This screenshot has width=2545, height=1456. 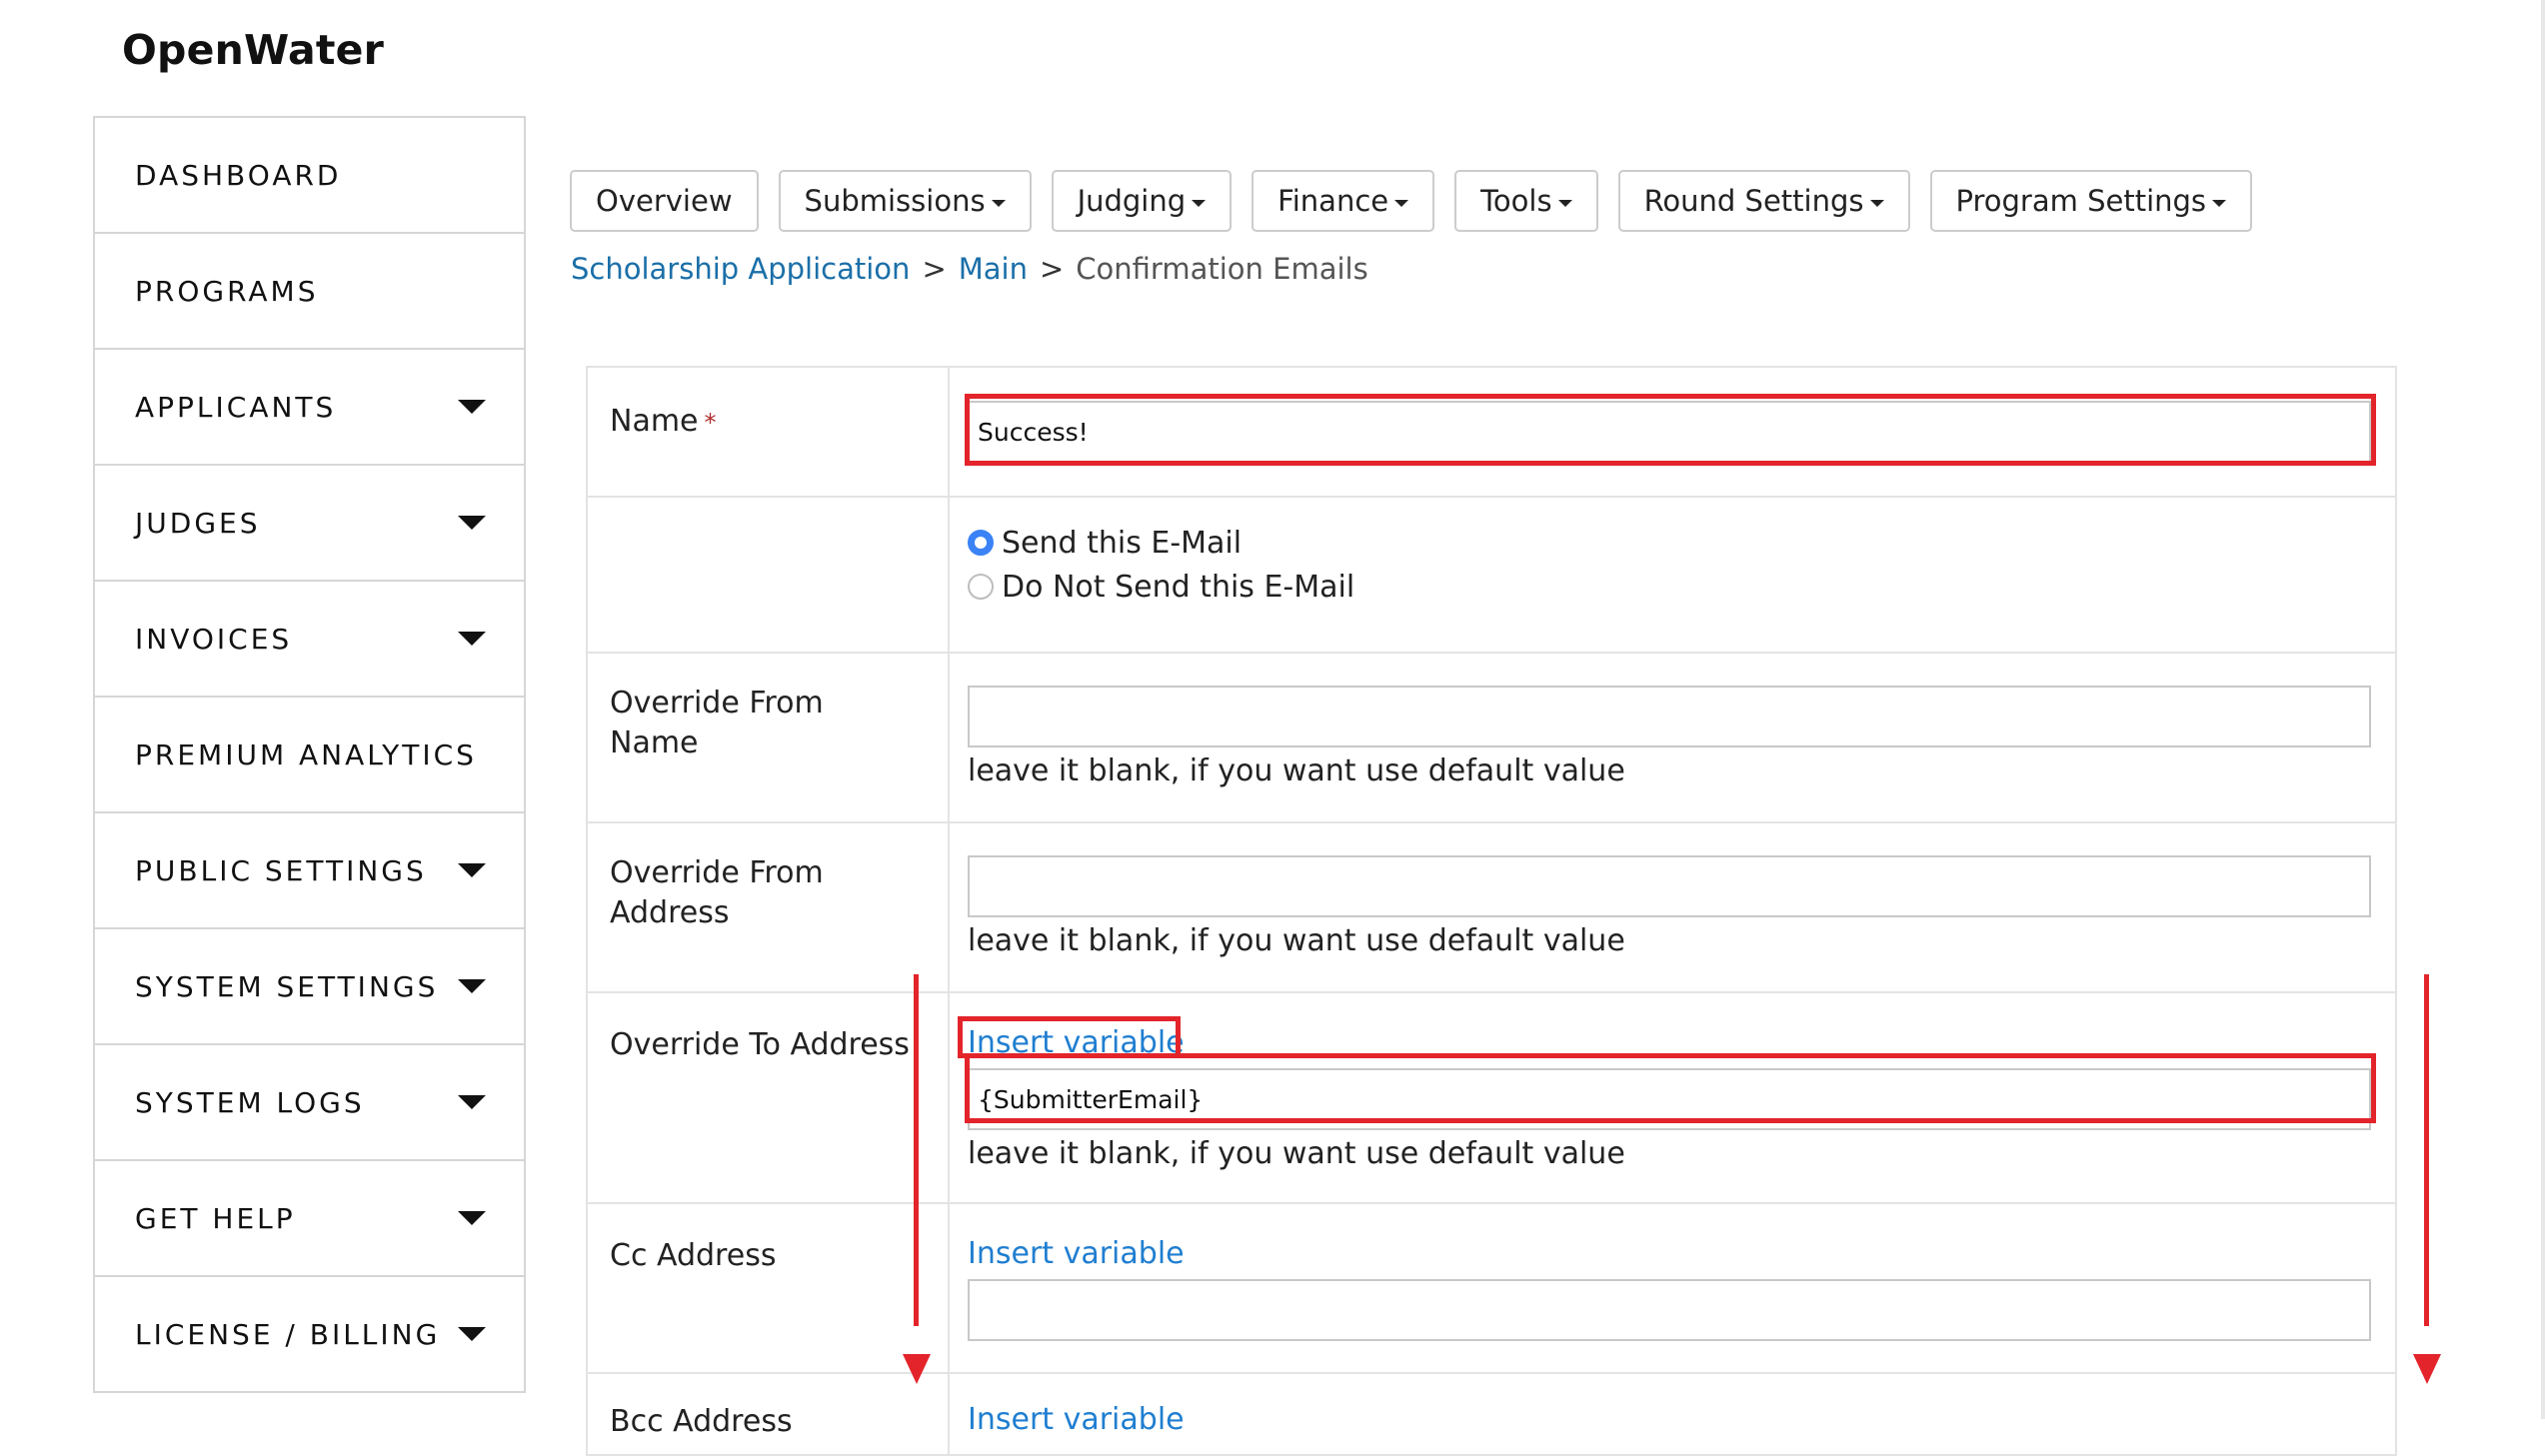 I want to click on override-to-address-label: Override To Address, so click(x=760, y=1044).